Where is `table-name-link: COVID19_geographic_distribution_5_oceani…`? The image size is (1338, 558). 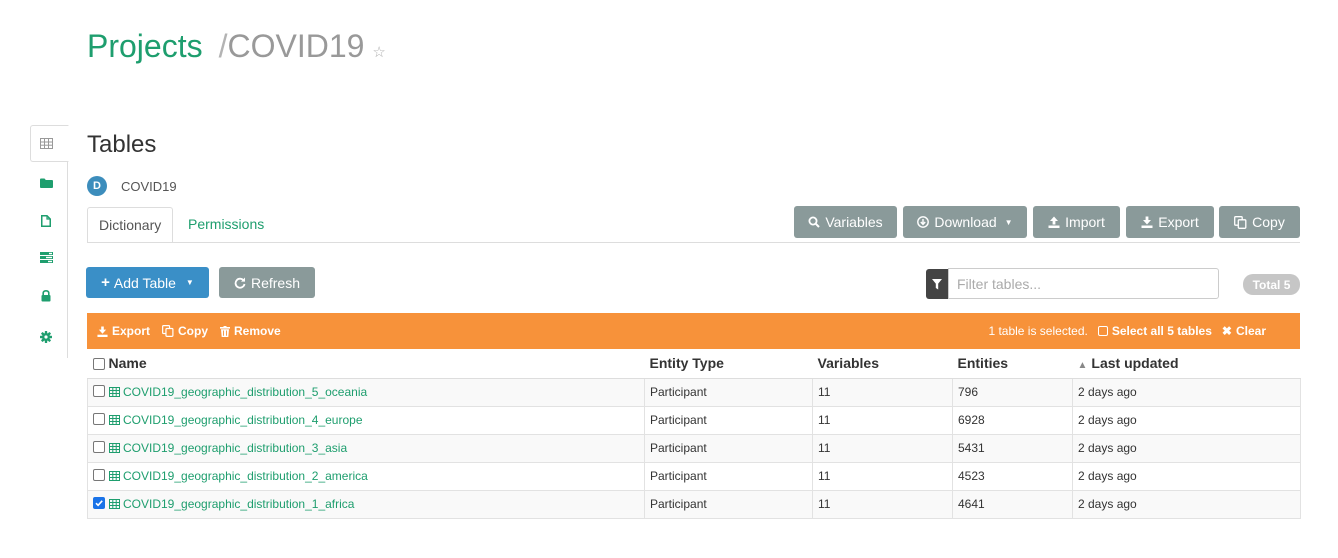 table-name-link: COVID19_geographic_distribution_5_oceani… is located at coordinates (238, 392).